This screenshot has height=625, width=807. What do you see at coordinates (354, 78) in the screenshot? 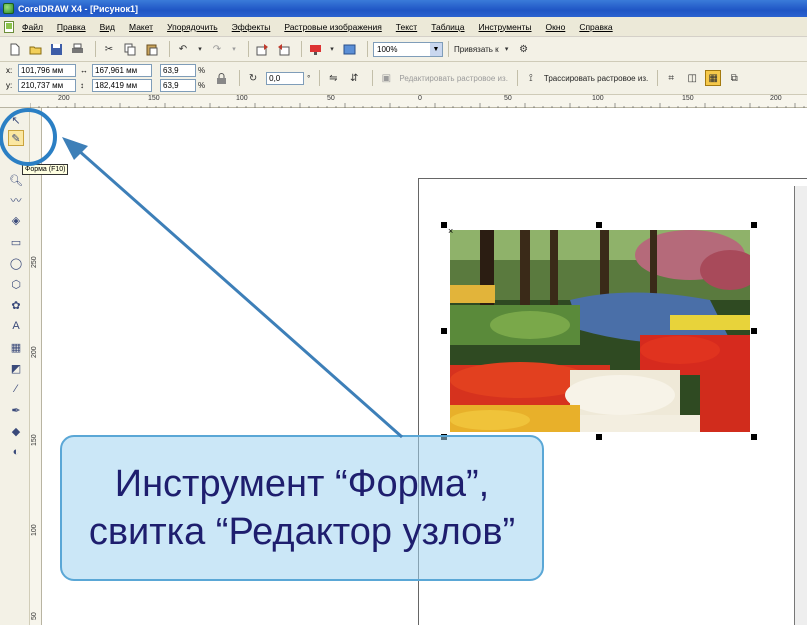
I see `mirror-vertical-icon: ⇵` at bounding box center [354, 78].